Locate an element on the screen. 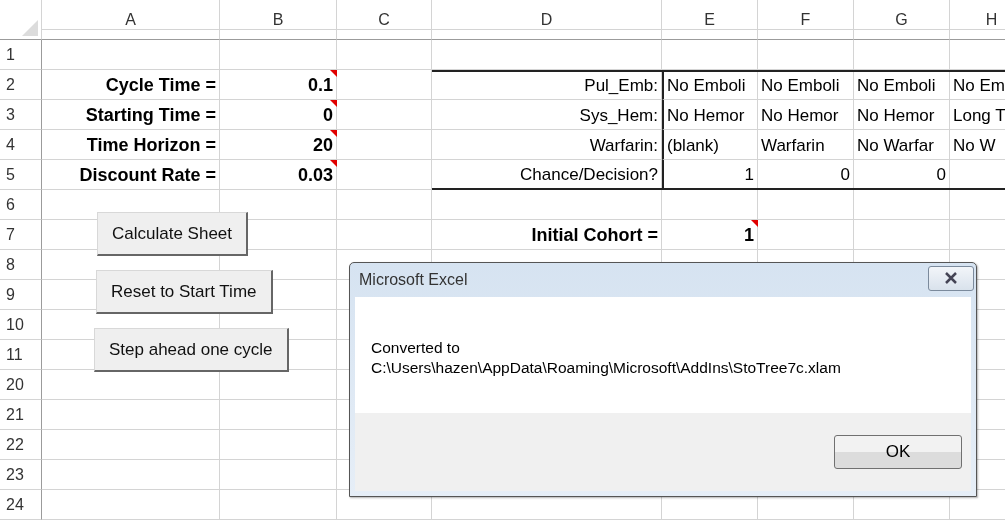  row-header: 23 is located at coordinates (21, 475).